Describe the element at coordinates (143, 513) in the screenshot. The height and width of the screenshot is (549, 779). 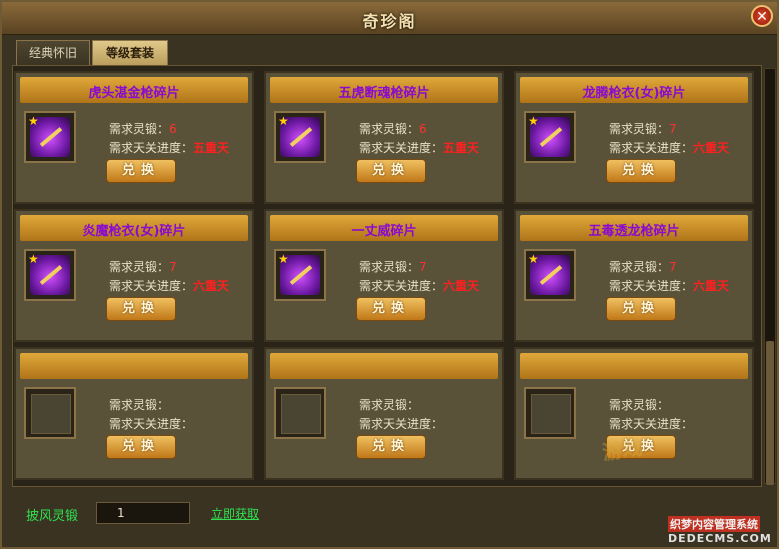
I see `cape-level-field: 1` at that location.